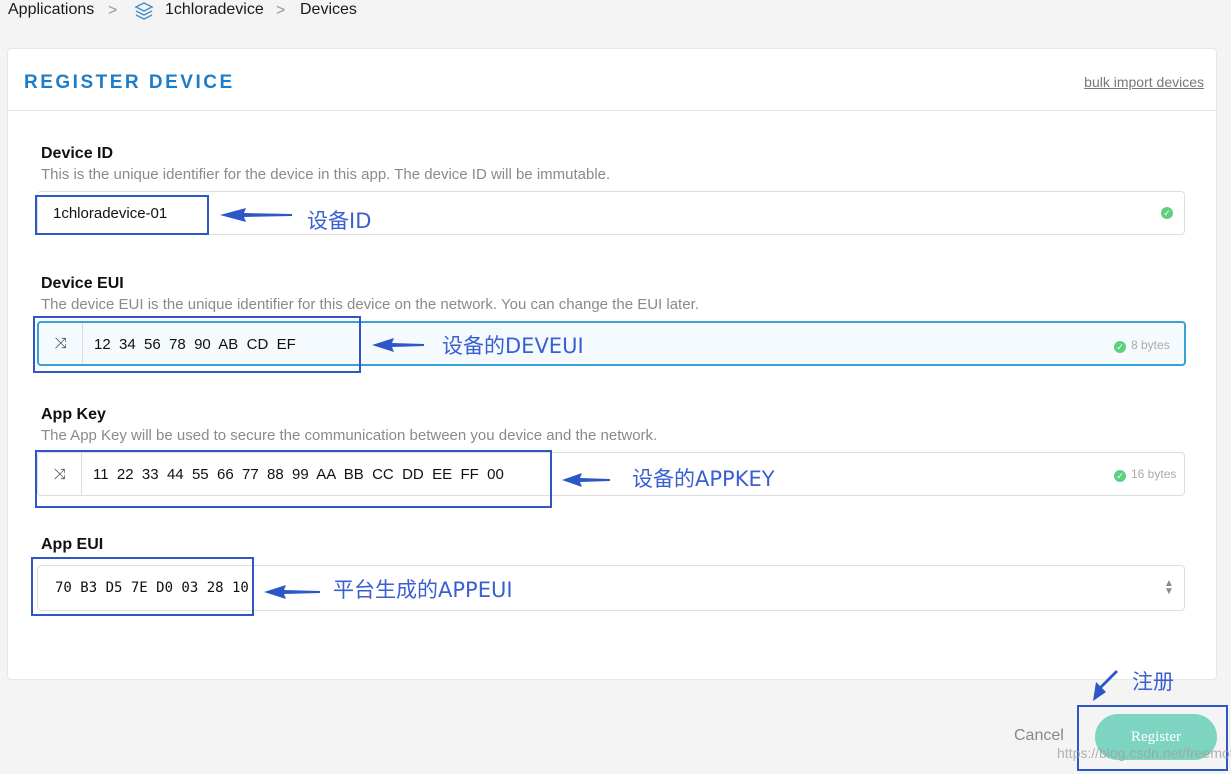 The image size is (1231, 774). What do you see at coordinates (77, 153) in the screenshot?
I see `device-id-label: Device ID` at bounding box center [77, 153].